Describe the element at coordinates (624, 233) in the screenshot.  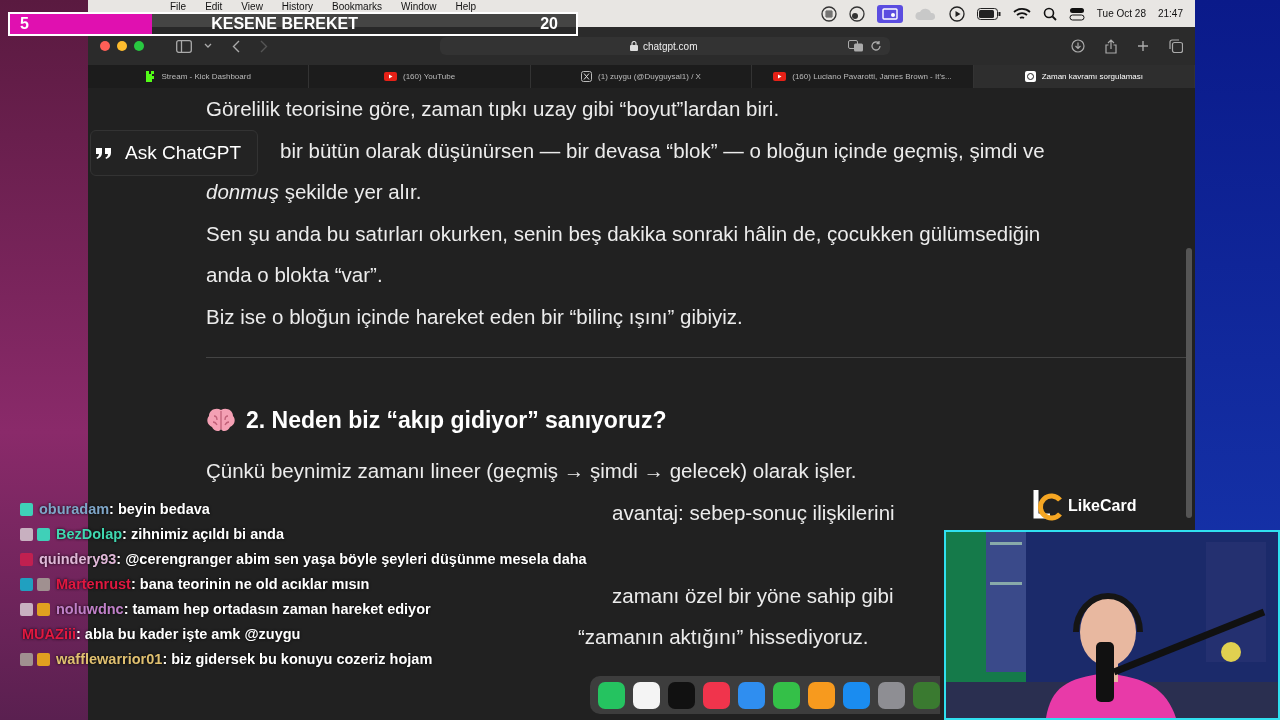
I see `paragraph-line: Sen şu anda bu satırları okurken, senin beş dakika sonraki hâlin de, çocukken gülümsediğin` at that location.